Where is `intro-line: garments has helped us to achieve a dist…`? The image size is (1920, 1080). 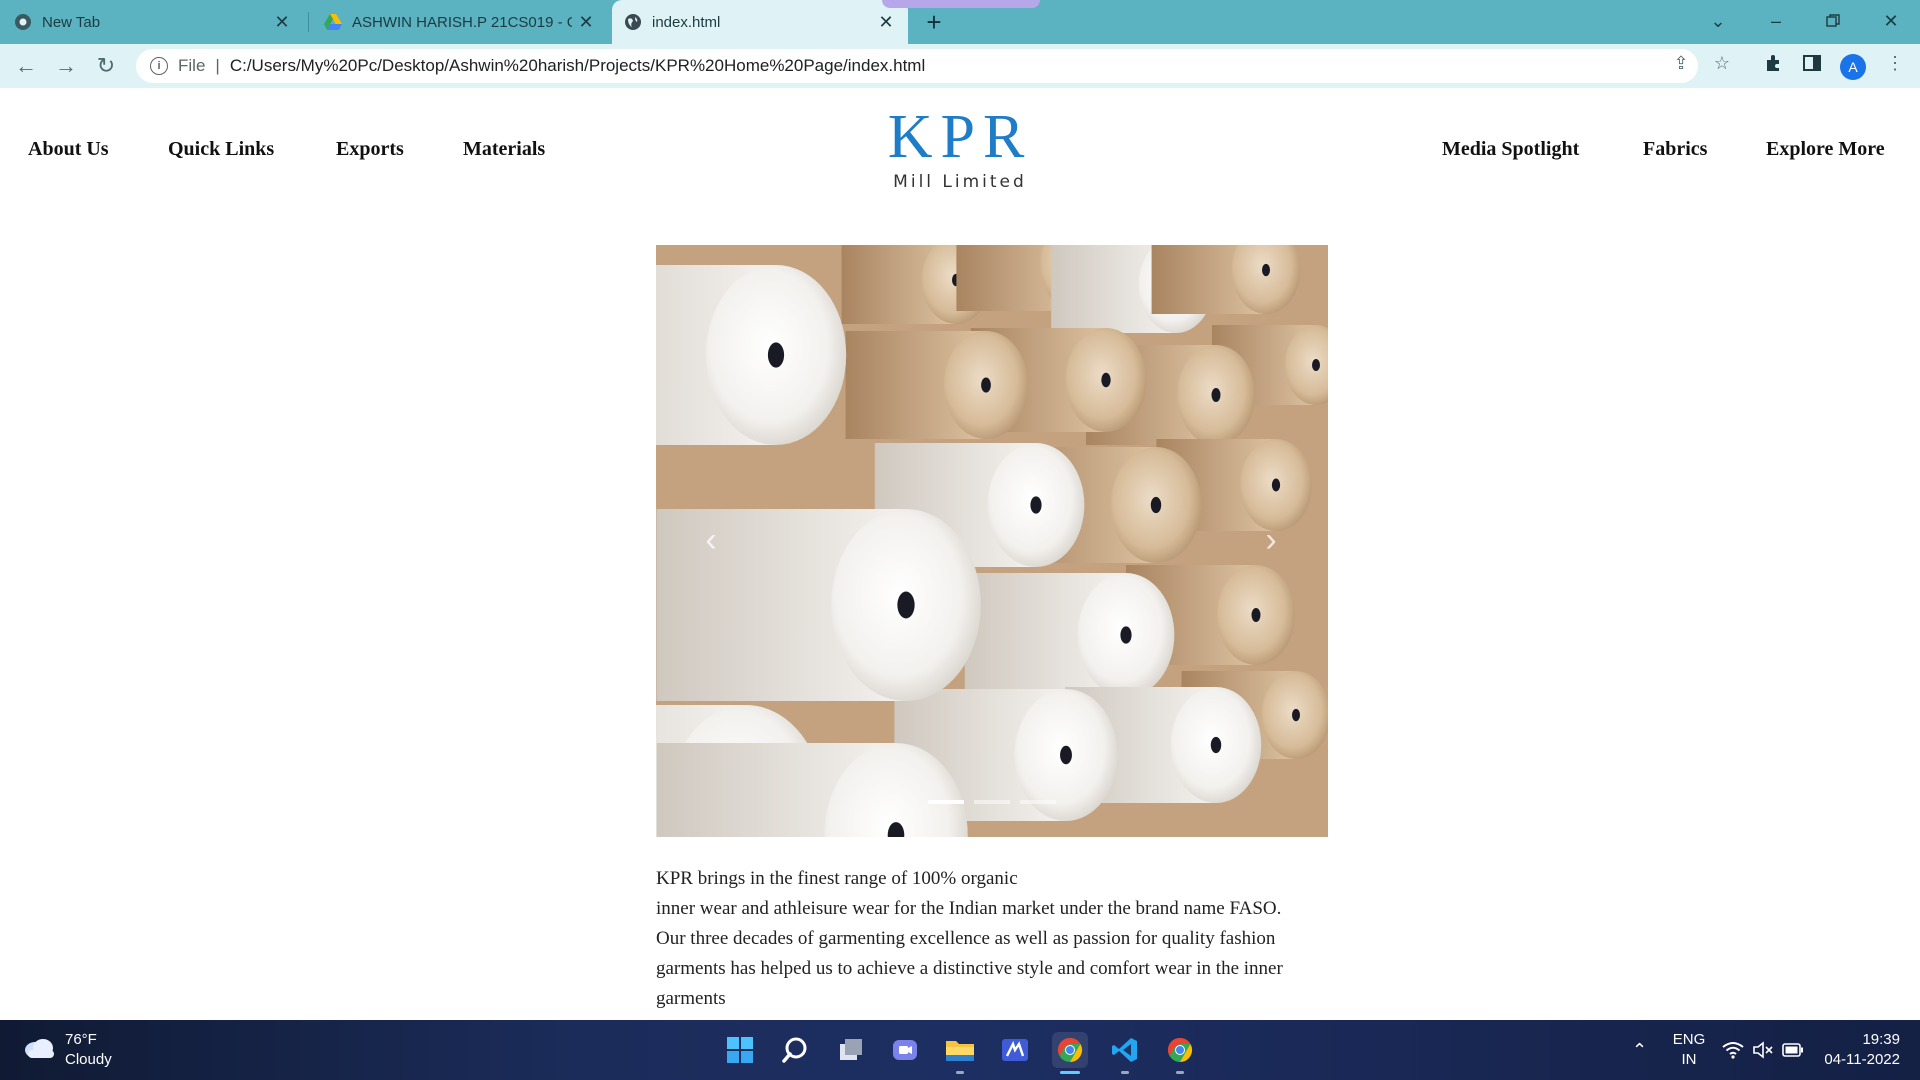
intro-line: garments has helped us to achieve a dist… is located at coordinates (969, 968).